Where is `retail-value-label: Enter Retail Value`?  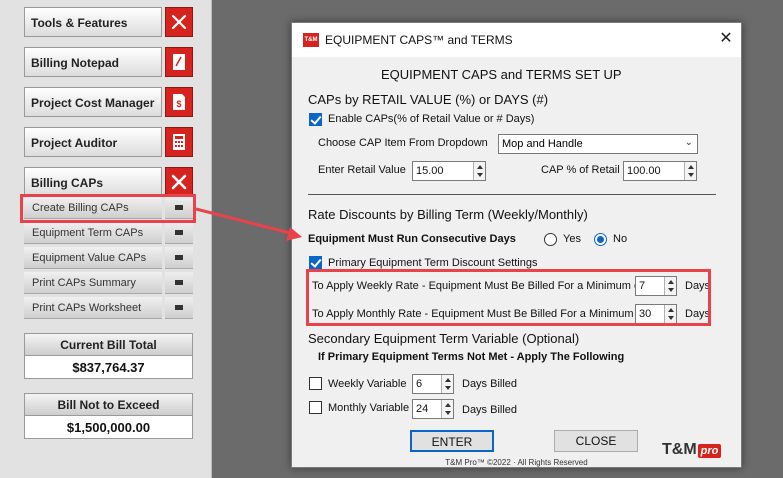 retail-value-label: Enter Retail Value is located at coordinates (362, 170).